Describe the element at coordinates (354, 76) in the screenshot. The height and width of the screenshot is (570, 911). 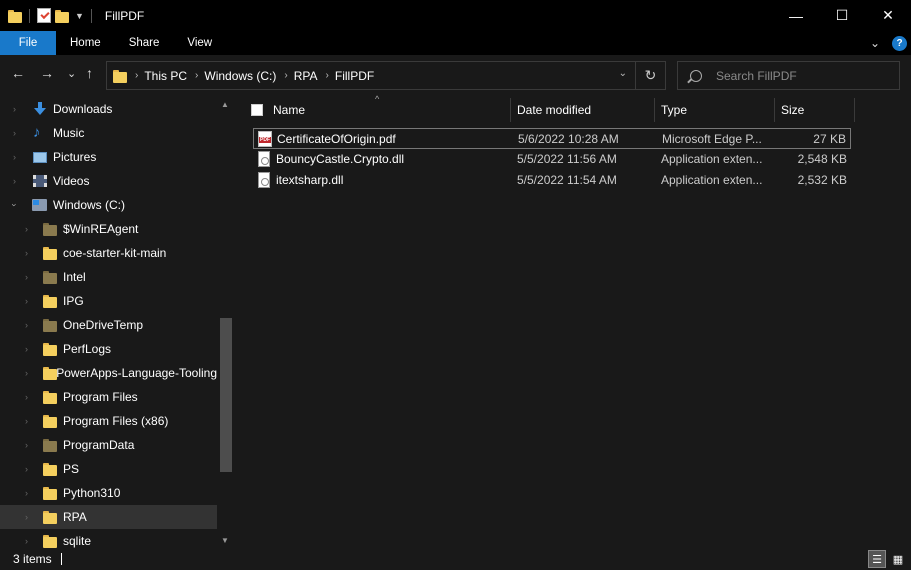
I see `breadcrumb-fillpdf: FillPDF` at that location.